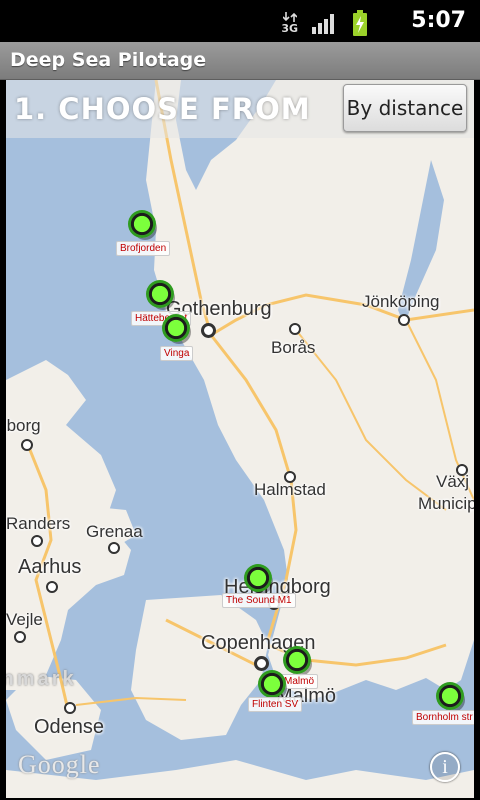  What do you see at coordinates (259, 600) in the screenshot?
I see `station-label-the-sound-m1: The Sound M1` at bounding box center [259, 600].